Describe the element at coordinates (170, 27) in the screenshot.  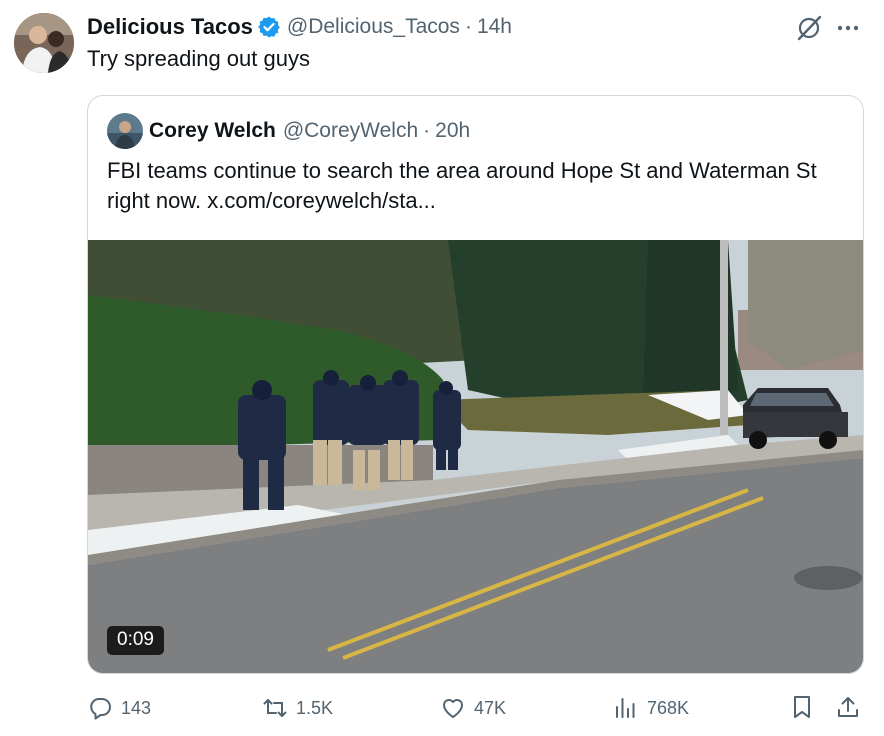
I see `author-name: Delicious Tacos` at that location.